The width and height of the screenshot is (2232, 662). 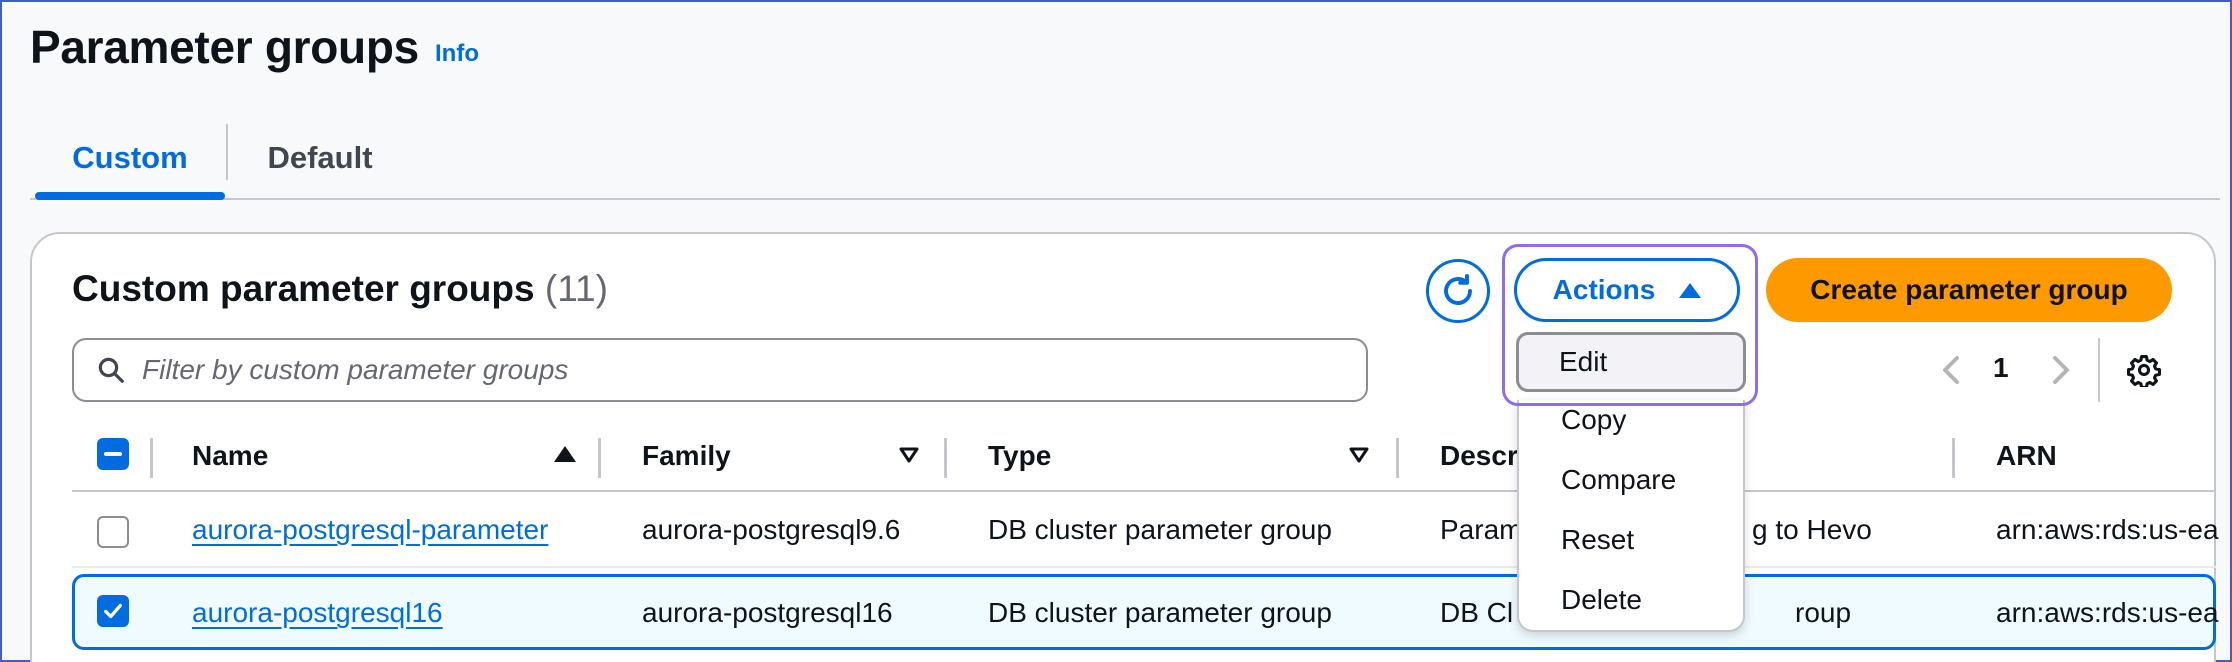 What do you see at coordinates (1479, 456) in the screenshot?
I see `column-header-description: Descr` at bounding box center [1479, 456].